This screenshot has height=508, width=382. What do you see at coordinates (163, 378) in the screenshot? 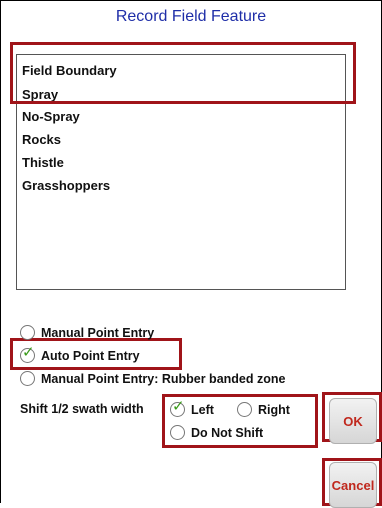
I see `radio-label: Manual Point Entry: Rubber banded zone` at bounding box center [163, 378].